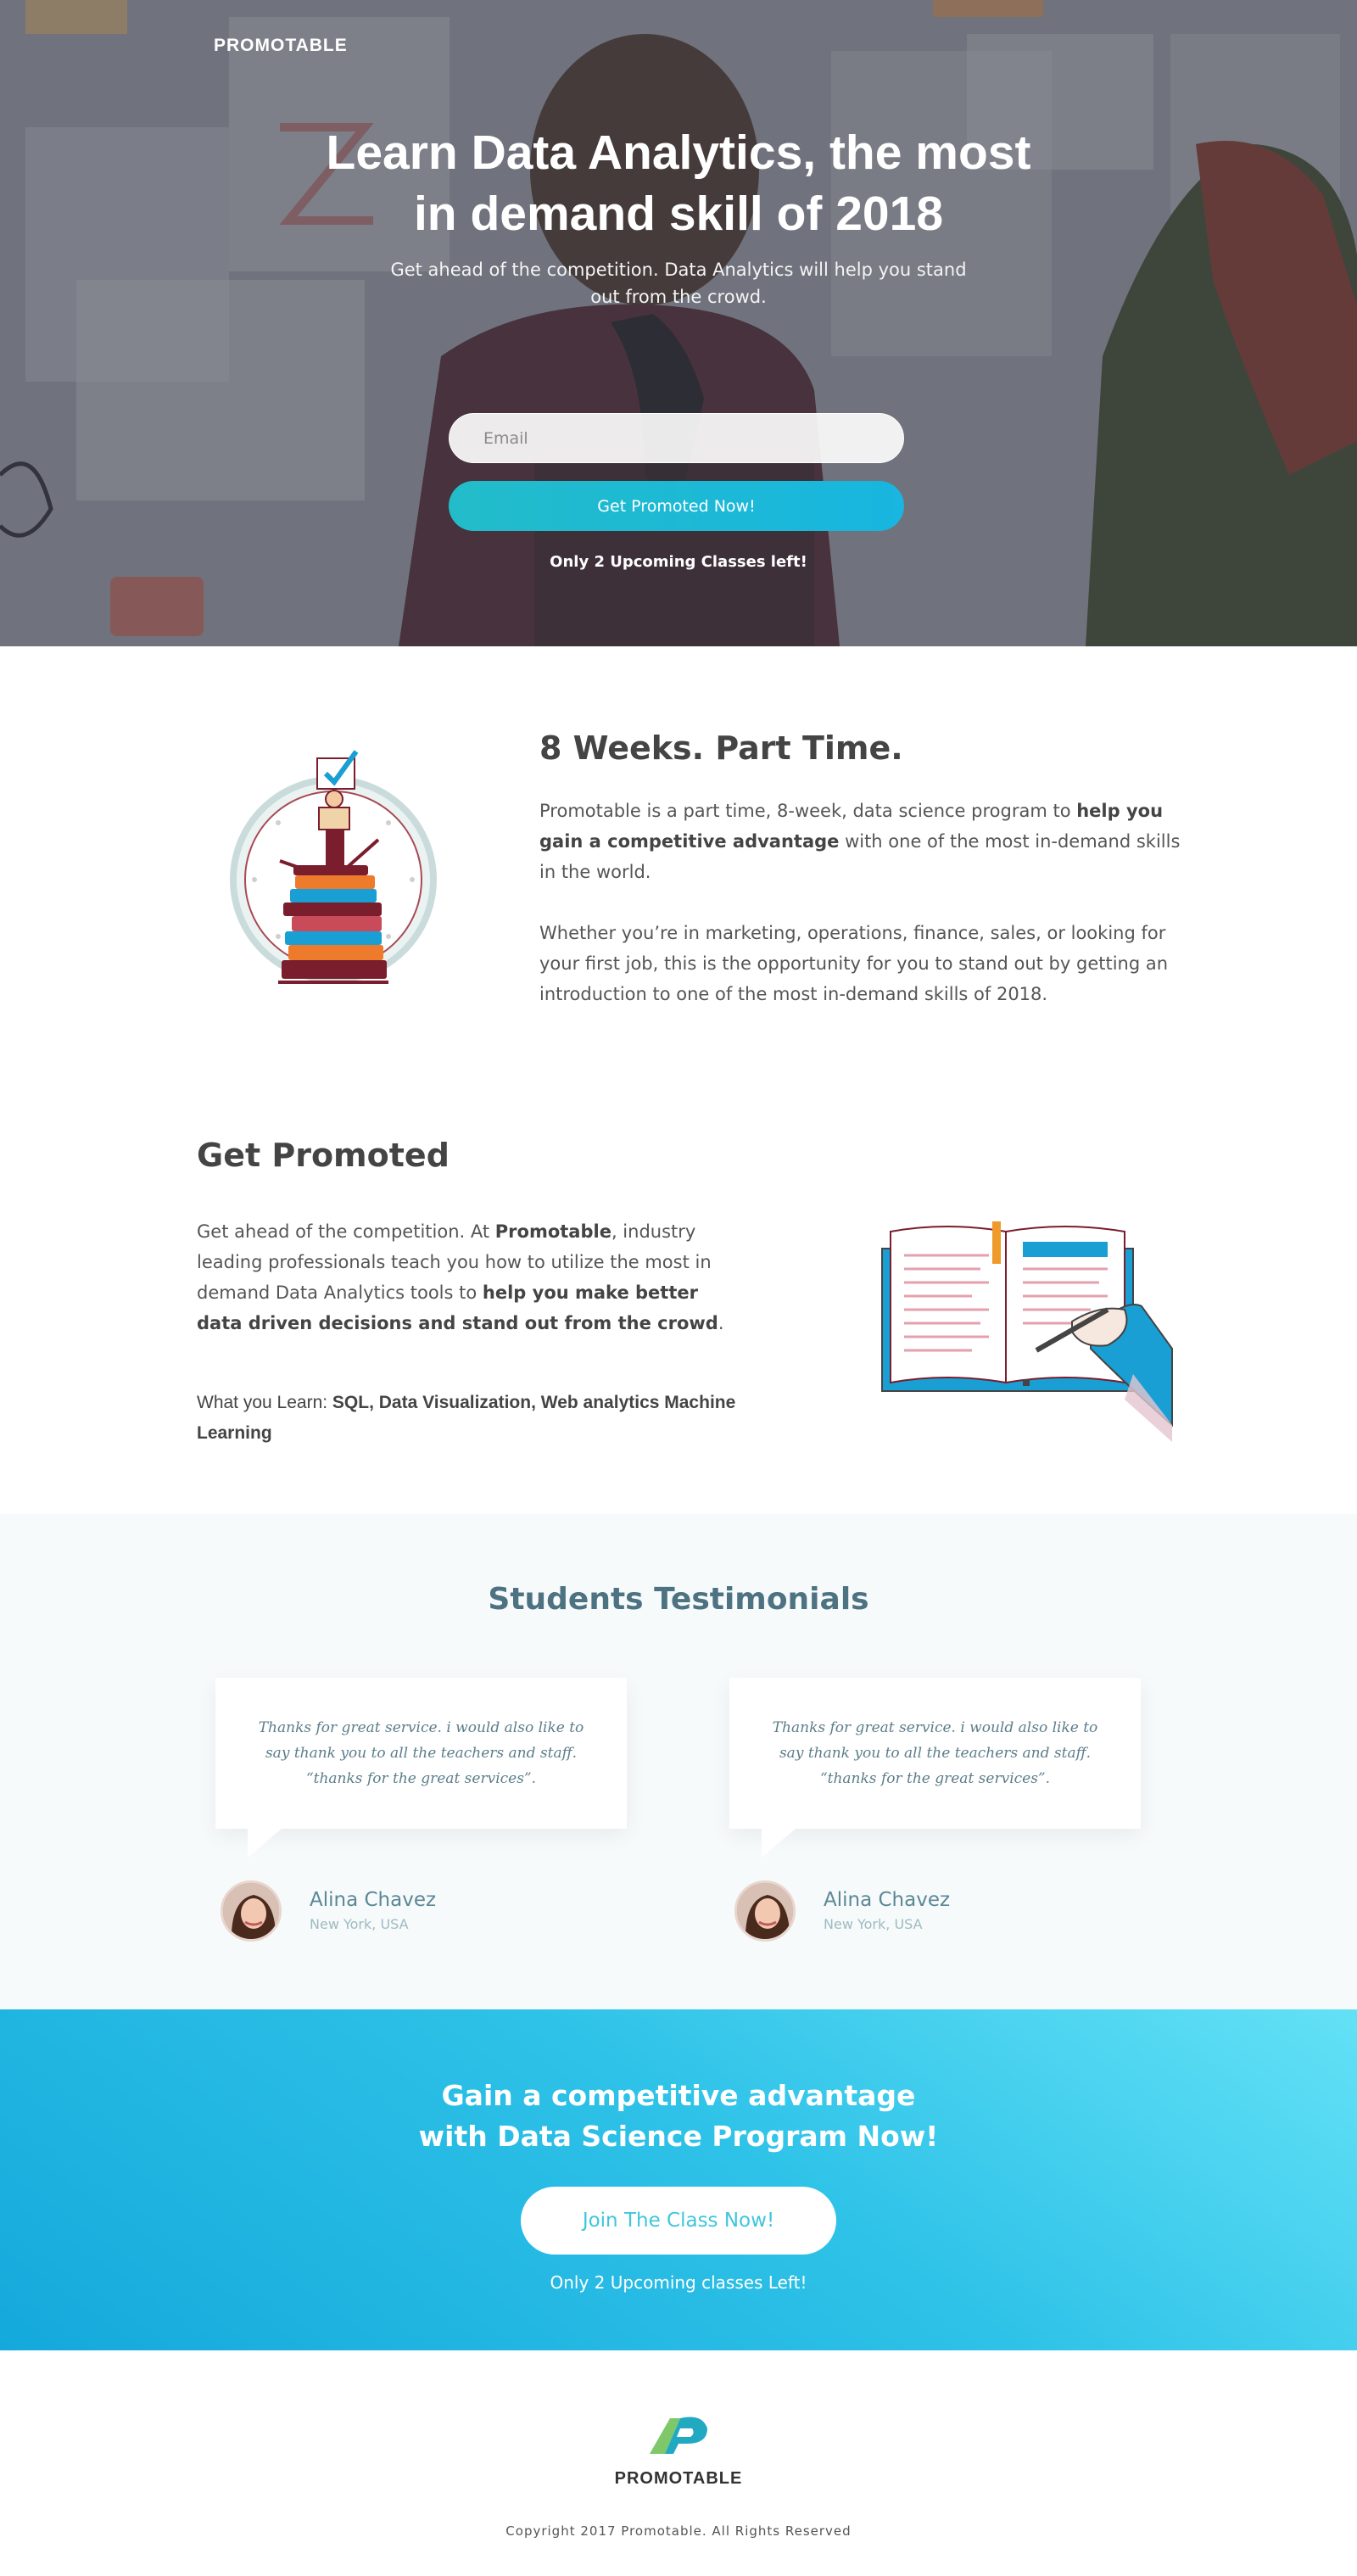 This screenshot has height=2576, width=1357. What do you see at coordinates (678, 214) in the screenshot?
I see `hero-title-line2: in demand skill of 2018` at bounding box center [678, 214].